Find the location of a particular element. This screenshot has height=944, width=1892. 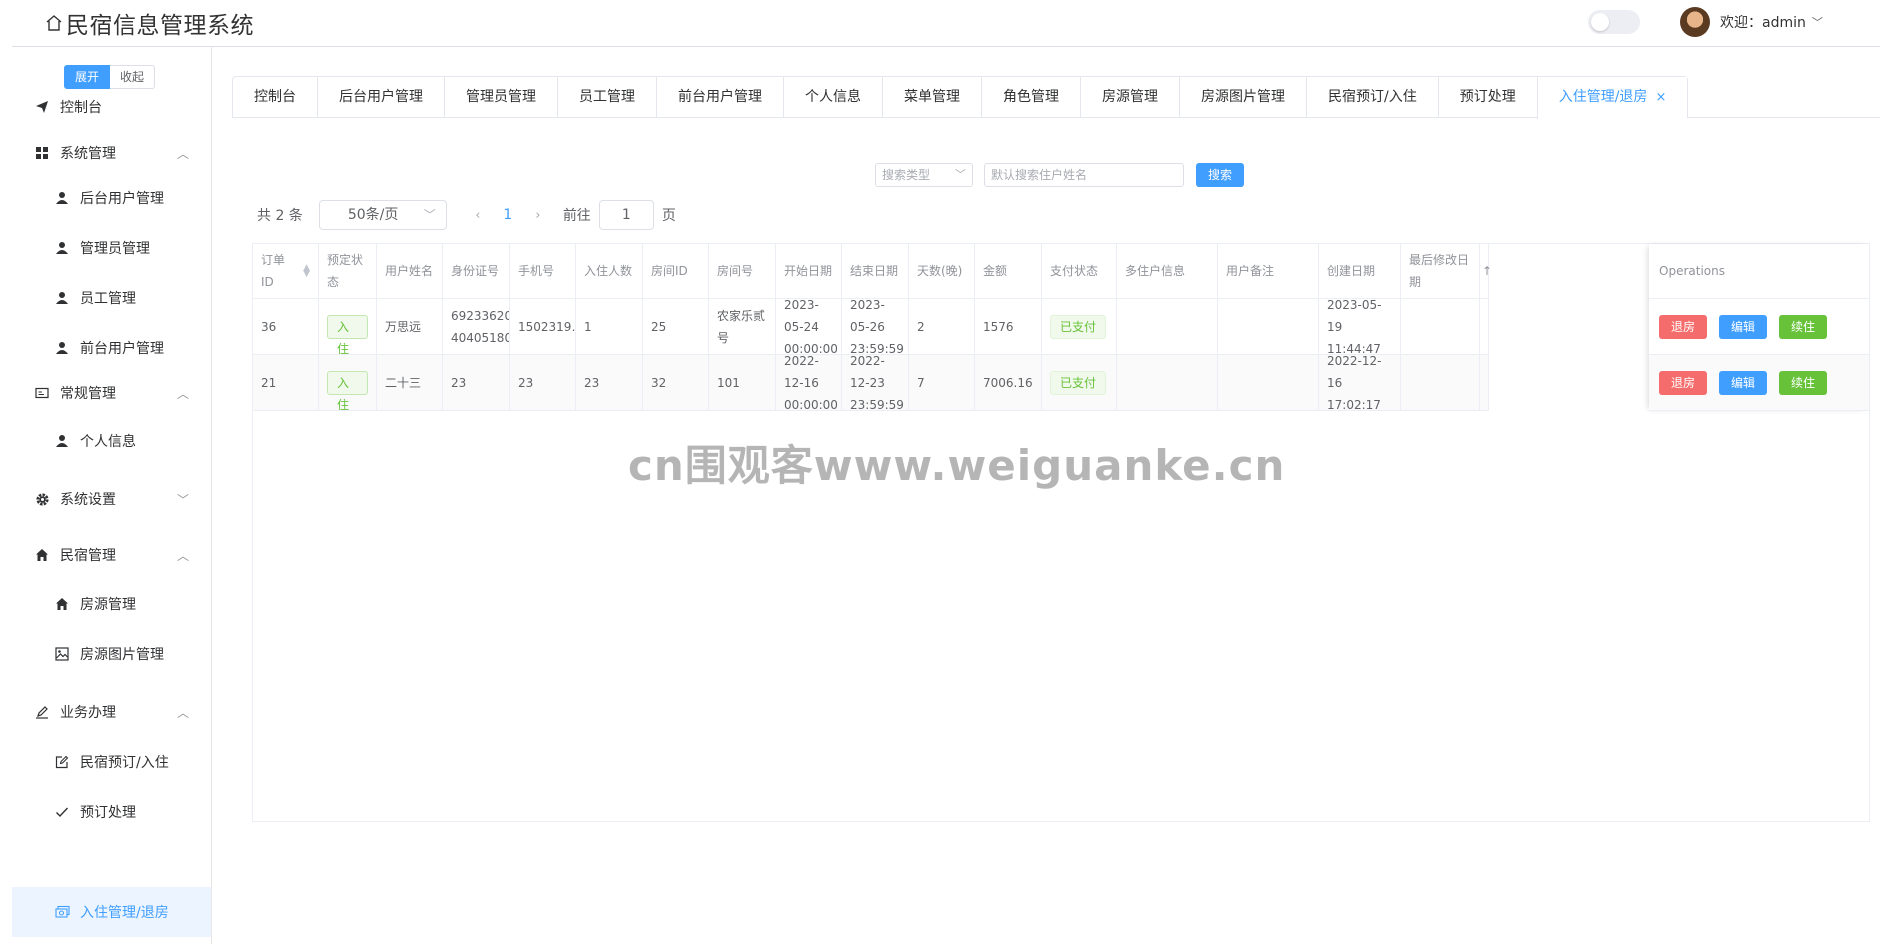

id-card-line: 404051804 is located at coordinates (480, 337).